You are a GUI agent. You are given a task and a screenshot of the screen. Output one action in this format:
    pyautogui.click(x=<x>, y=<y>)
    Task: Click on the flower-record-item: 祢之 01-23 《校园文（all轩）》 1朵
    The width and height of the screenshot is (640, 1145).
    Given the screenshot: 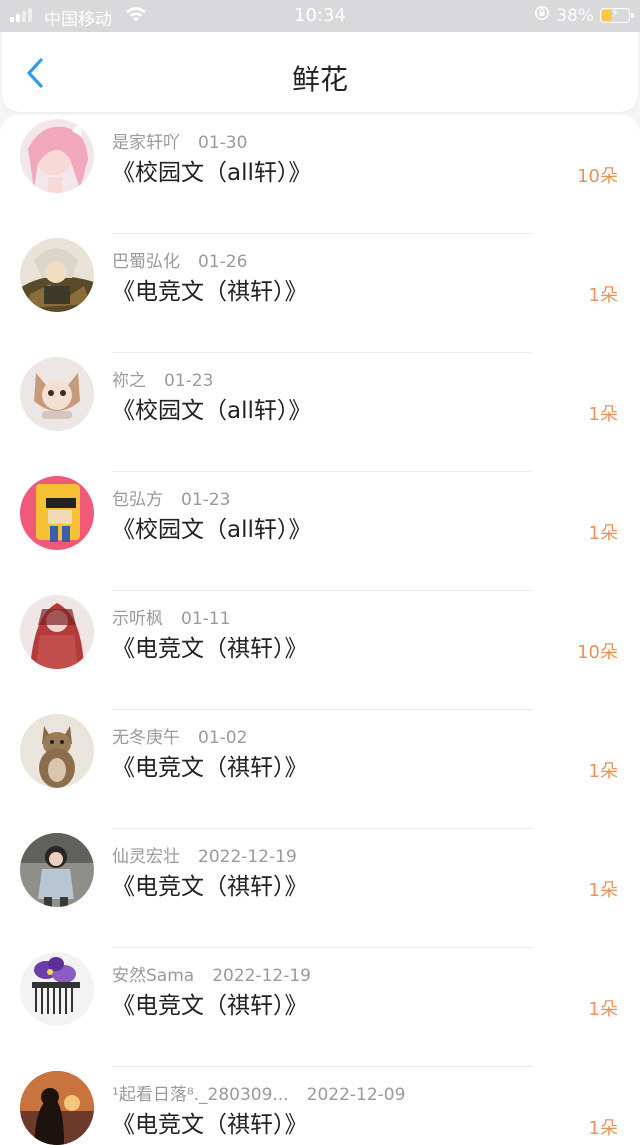 What is the action you would take?
    pyautogui.click(x=320, y=412)
    